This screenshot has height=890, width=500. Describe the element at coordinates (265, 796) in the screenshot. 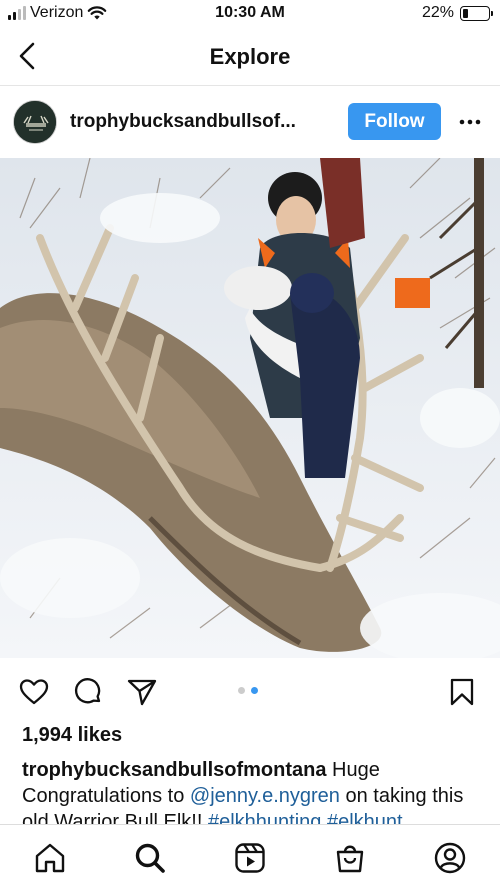

I see `caption-mention: @jenny.e.nygren` at that location.